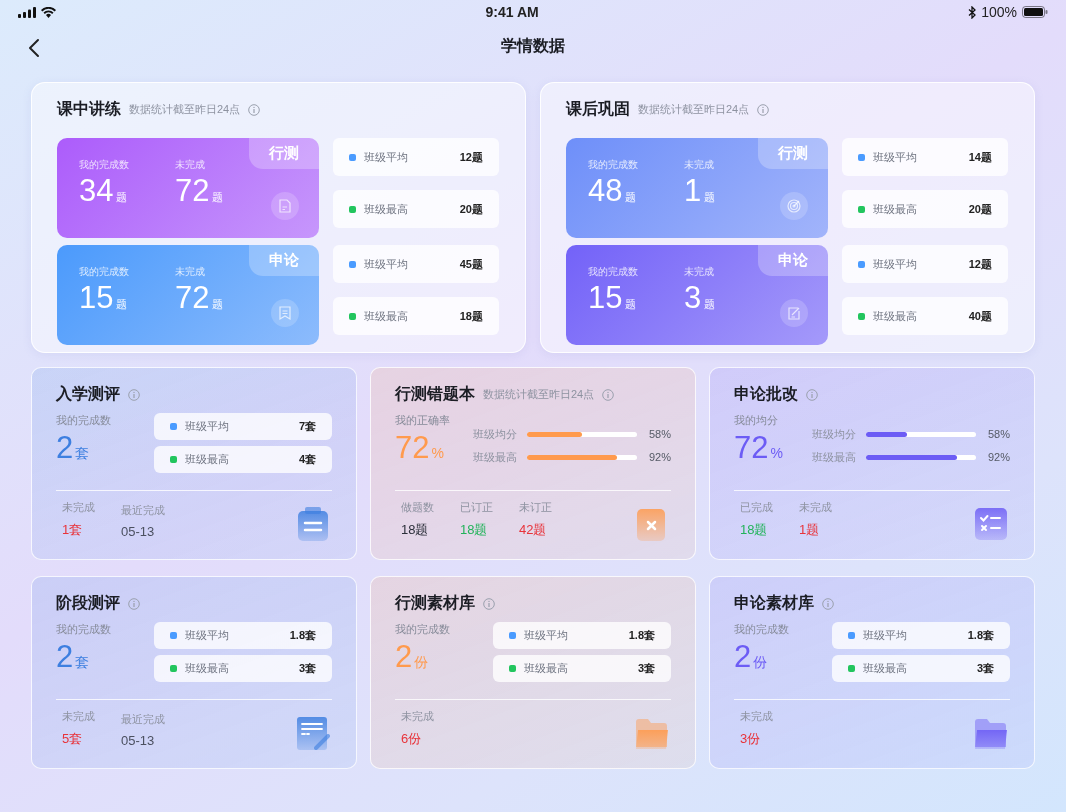 Image resolution: width=1066 pixels, height=812 pixels. What do you see at coordinates (476, 507) in the screenshot?
I see `footer-label: 已订正` at bounding box center [476, 507].